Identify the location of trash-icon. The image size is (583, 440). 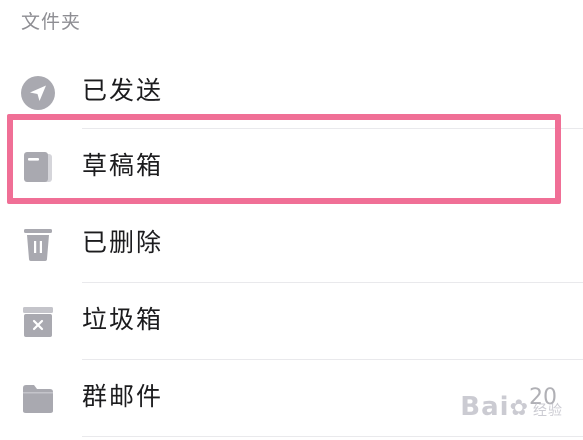
(38, 244).